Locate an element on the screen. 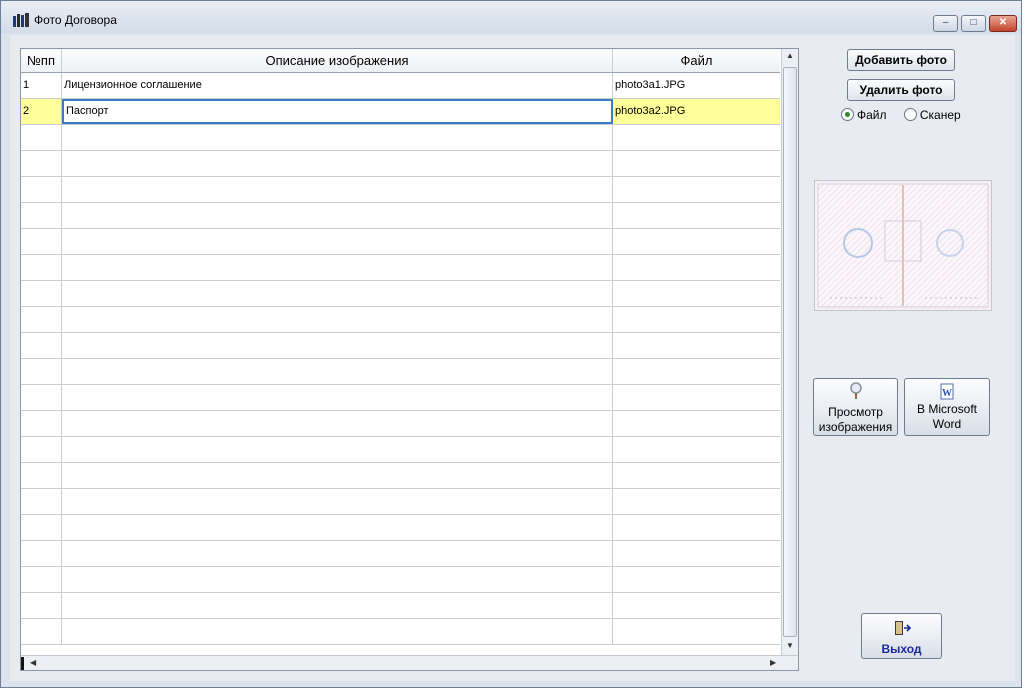  table-cell-file: photo3a1.JPG is located at coordinates (696, 85).